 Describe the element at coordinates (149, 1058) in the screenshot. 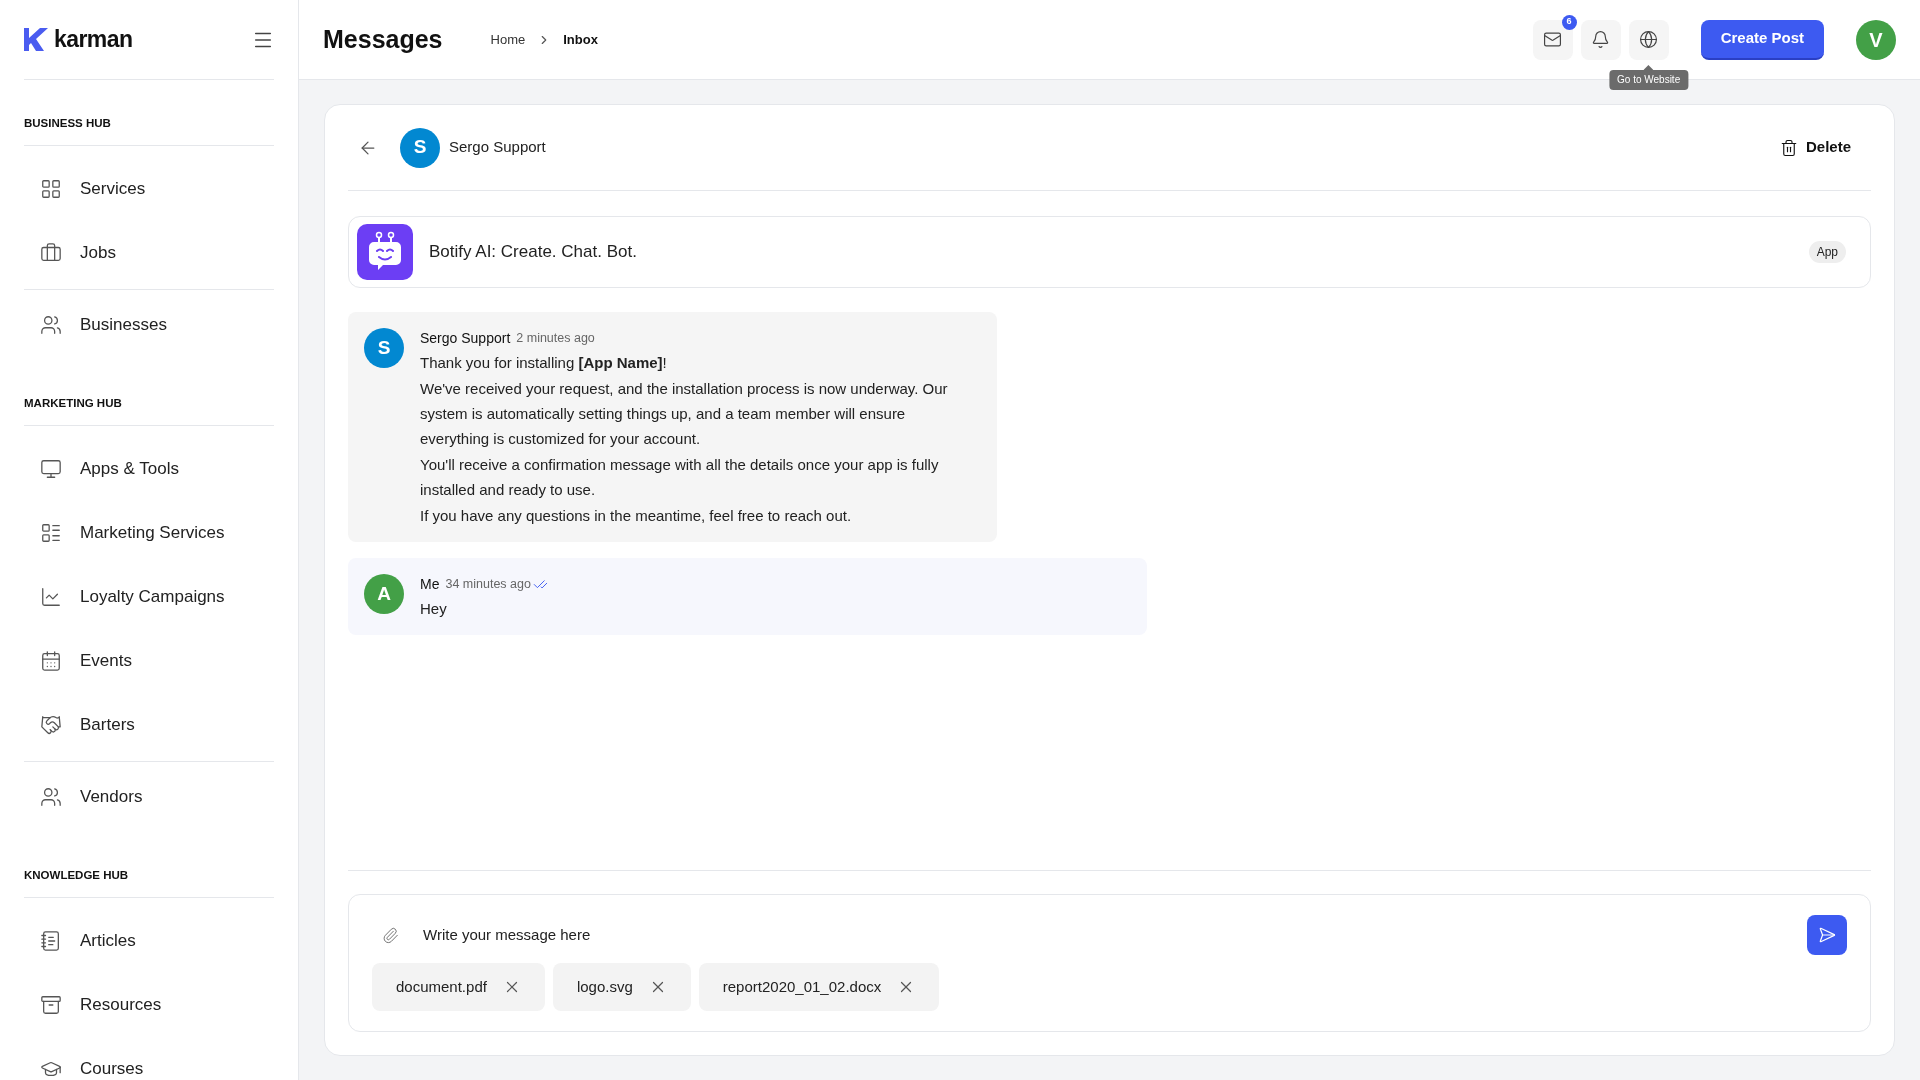

I see `sidebar-item: Courses` at that location.